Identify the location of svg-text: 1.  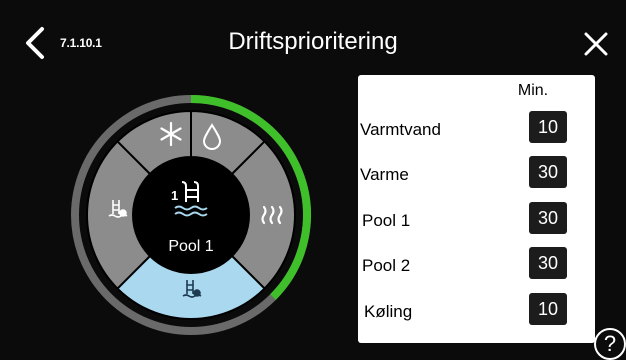
(174, 195).